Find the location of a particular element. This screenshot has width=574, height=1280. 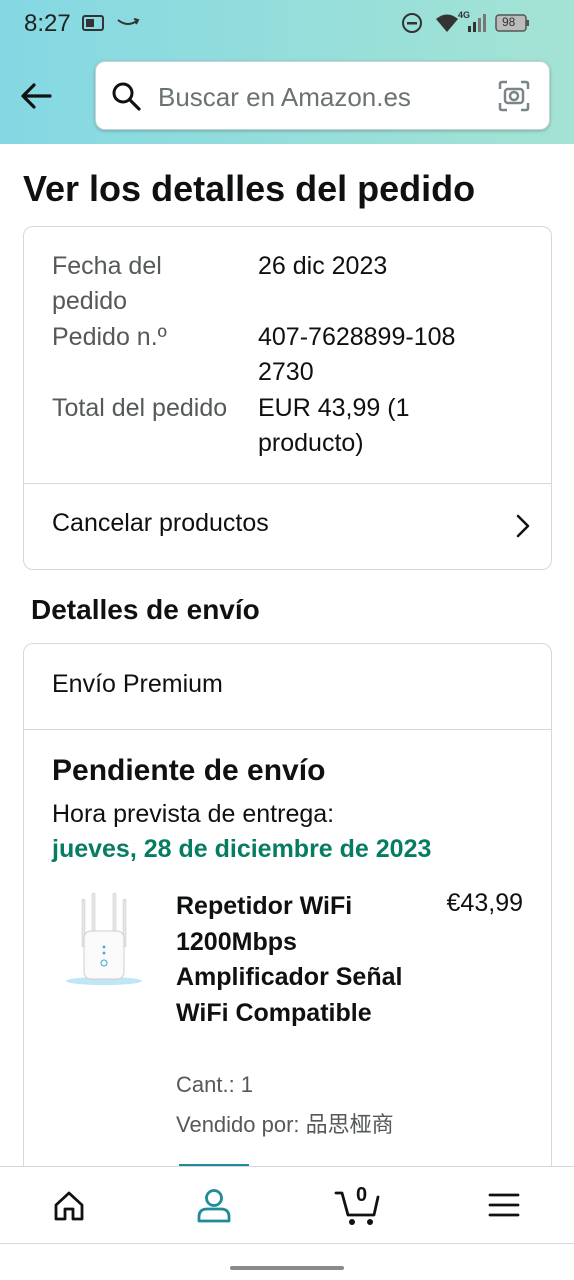

app-header: 8:27 4G 98 Buscar en Amazon.es is located at coordinates (287, 72).